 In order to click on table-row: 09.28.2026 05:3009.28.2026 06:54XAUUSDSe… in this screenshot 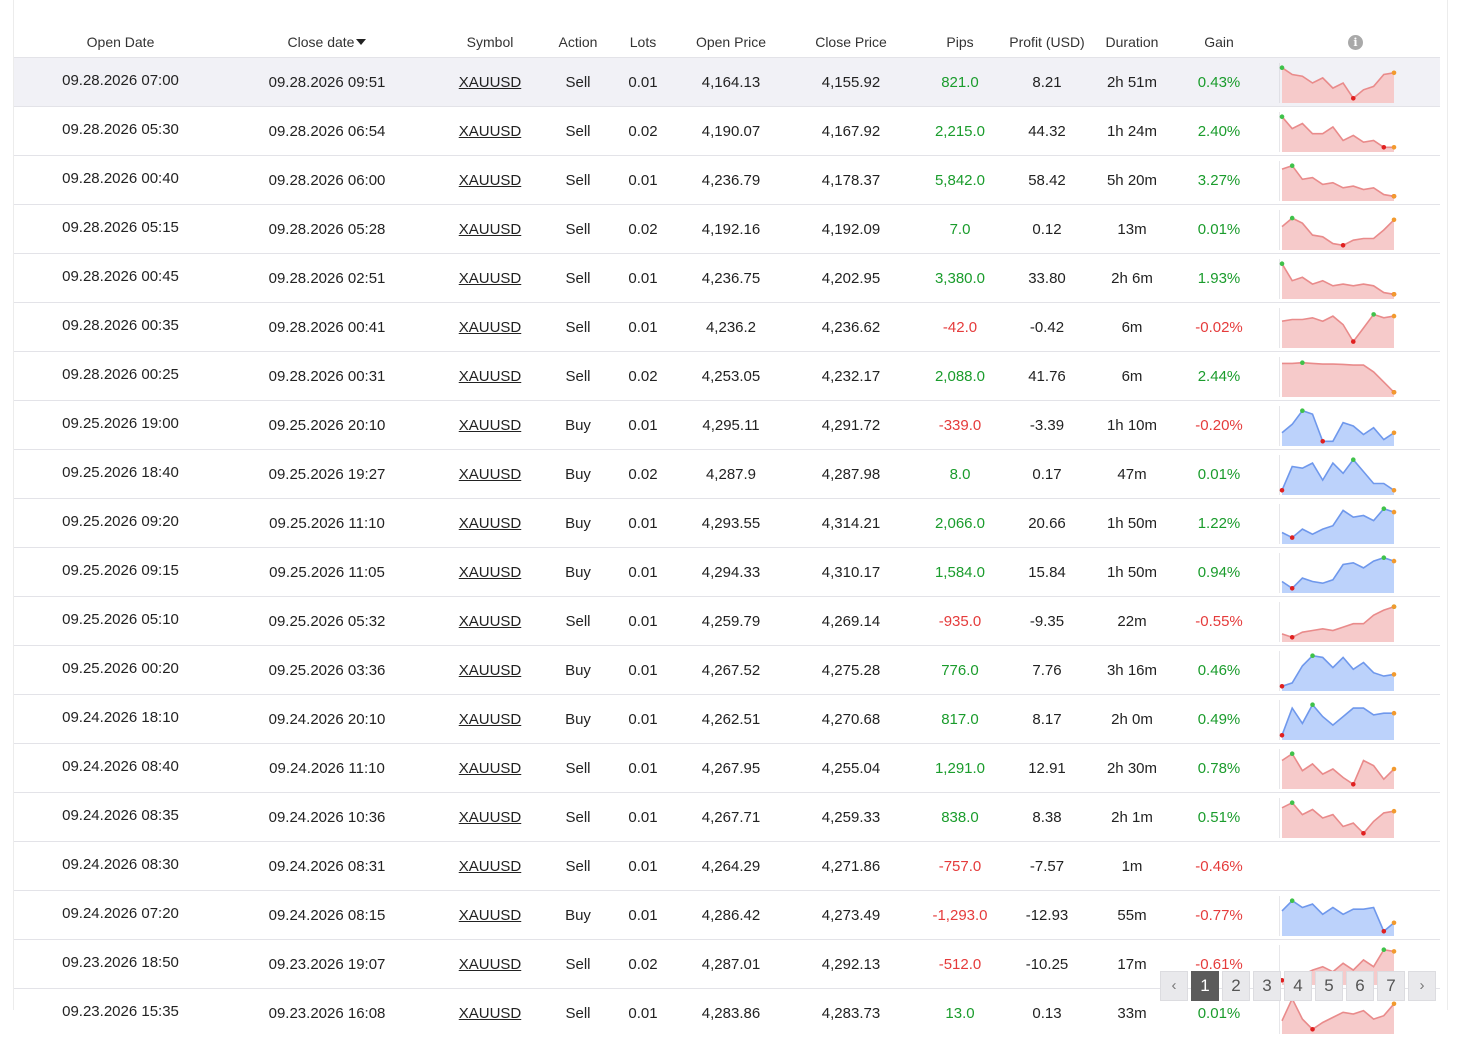, I will do `click(727, 131)`.